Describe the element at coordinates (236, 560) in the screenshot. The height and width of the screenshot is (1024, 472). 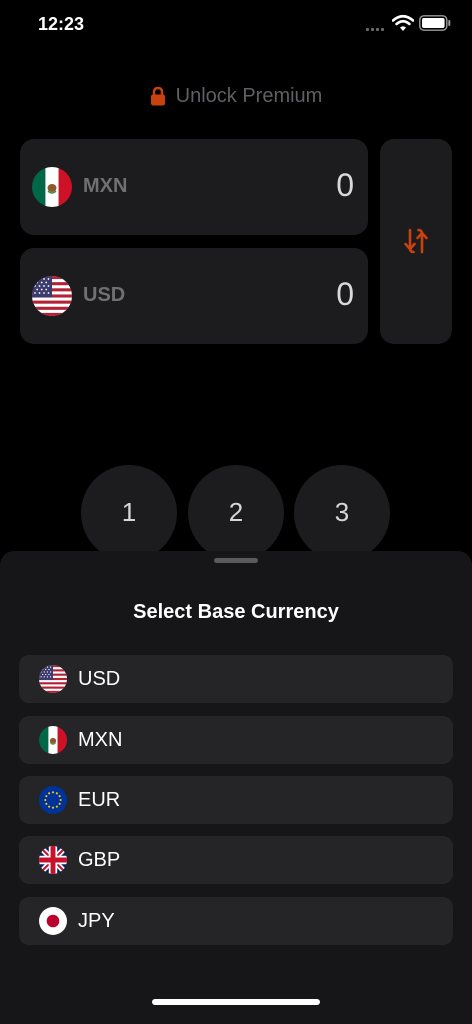
I see `sheet-grabber` at that location.